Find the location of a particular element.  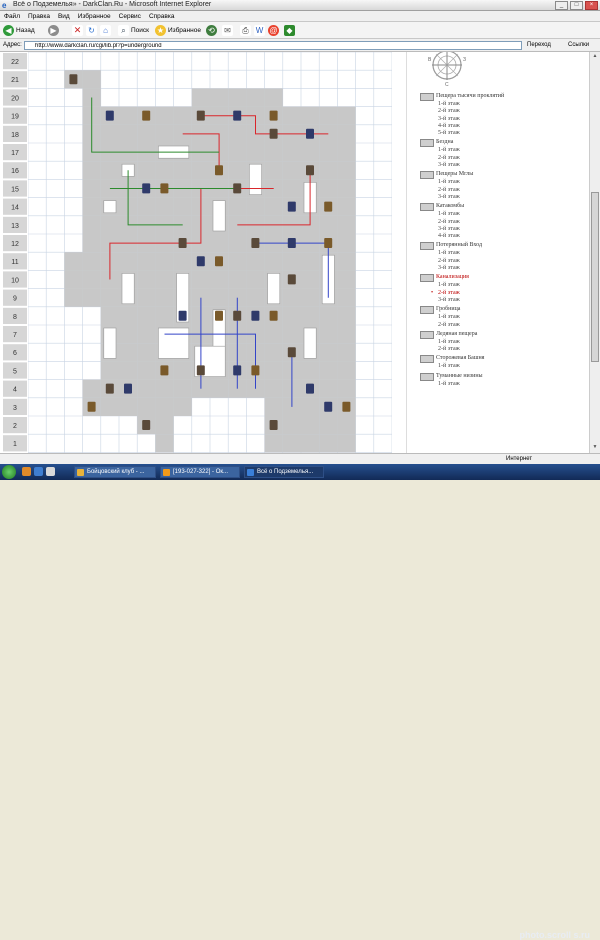

print-icon: ⎙ is located at coordinates (245, 30).